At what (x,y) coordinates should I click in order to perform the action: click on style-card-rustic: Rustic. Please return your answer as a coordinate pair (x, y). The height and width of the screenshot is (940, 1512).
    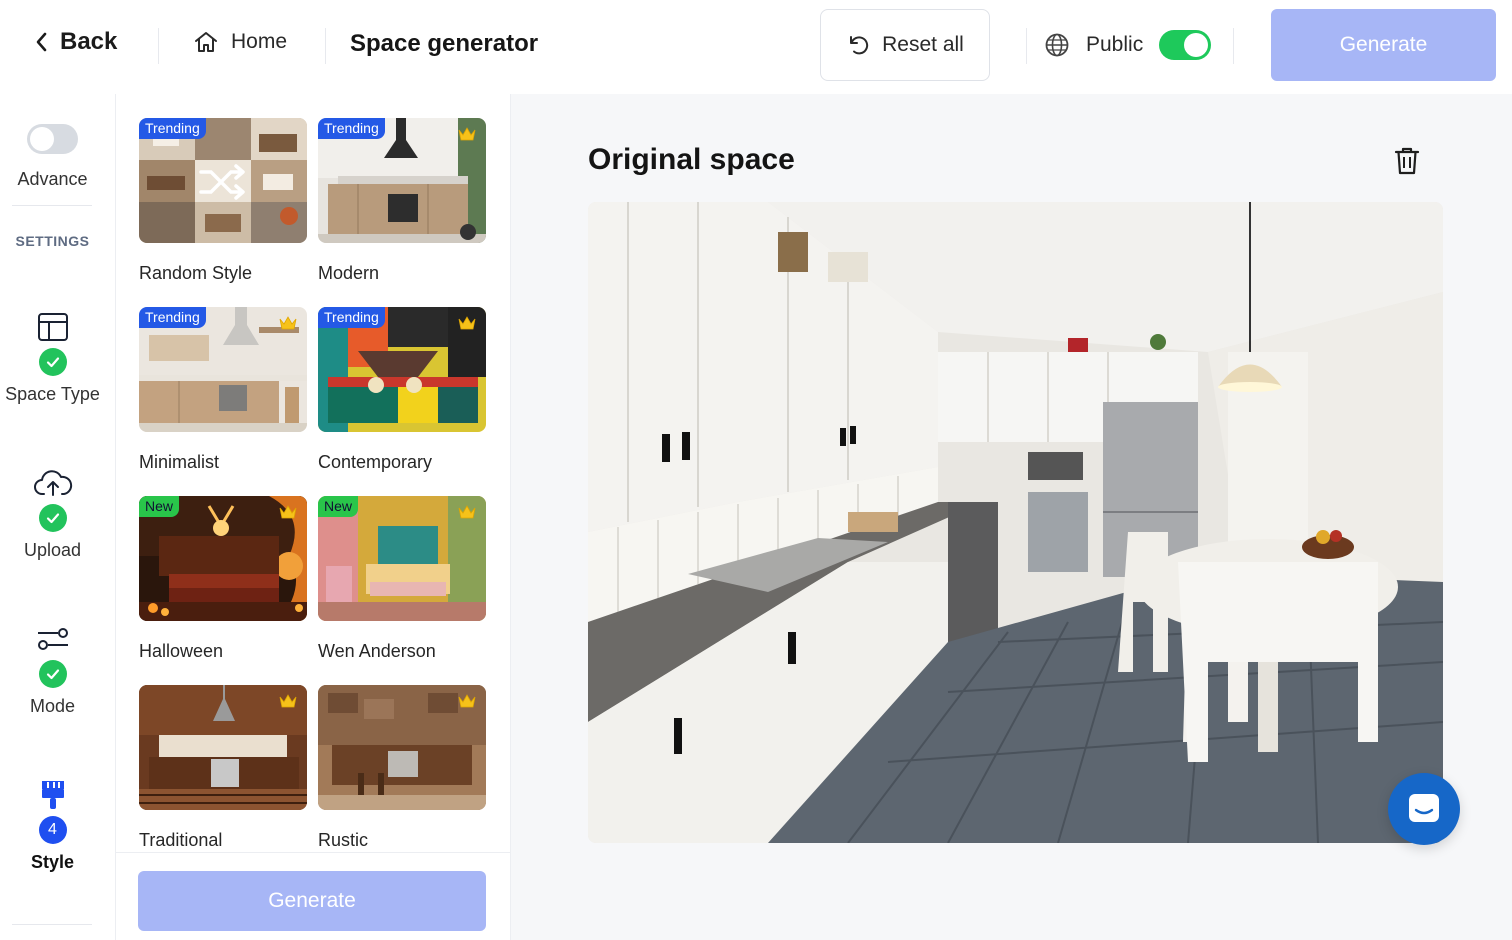
    Looking at the image, I should click on (402, 768).